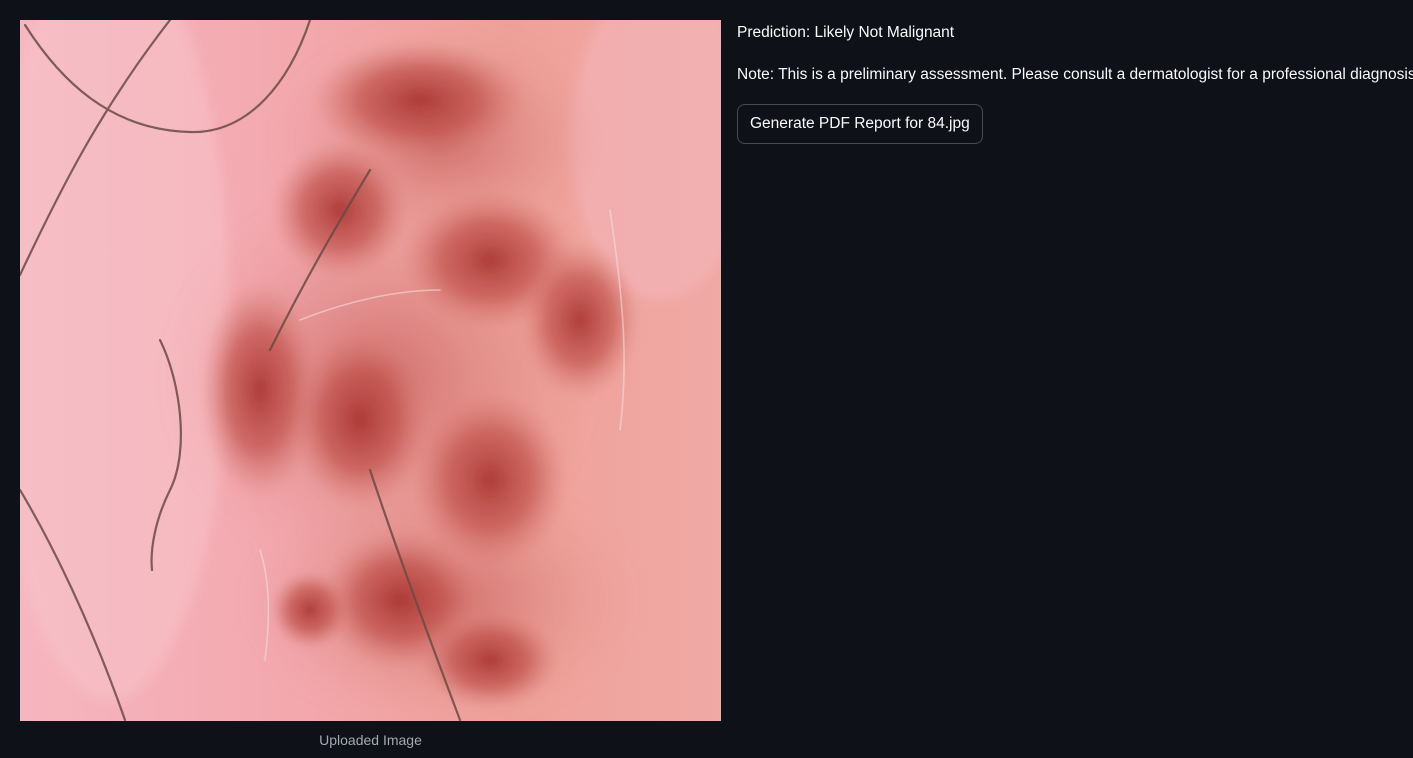  Describe the element at coordinates (370, 740) in the screenshot. I see `image-caption: Uploaded Image` at that location.